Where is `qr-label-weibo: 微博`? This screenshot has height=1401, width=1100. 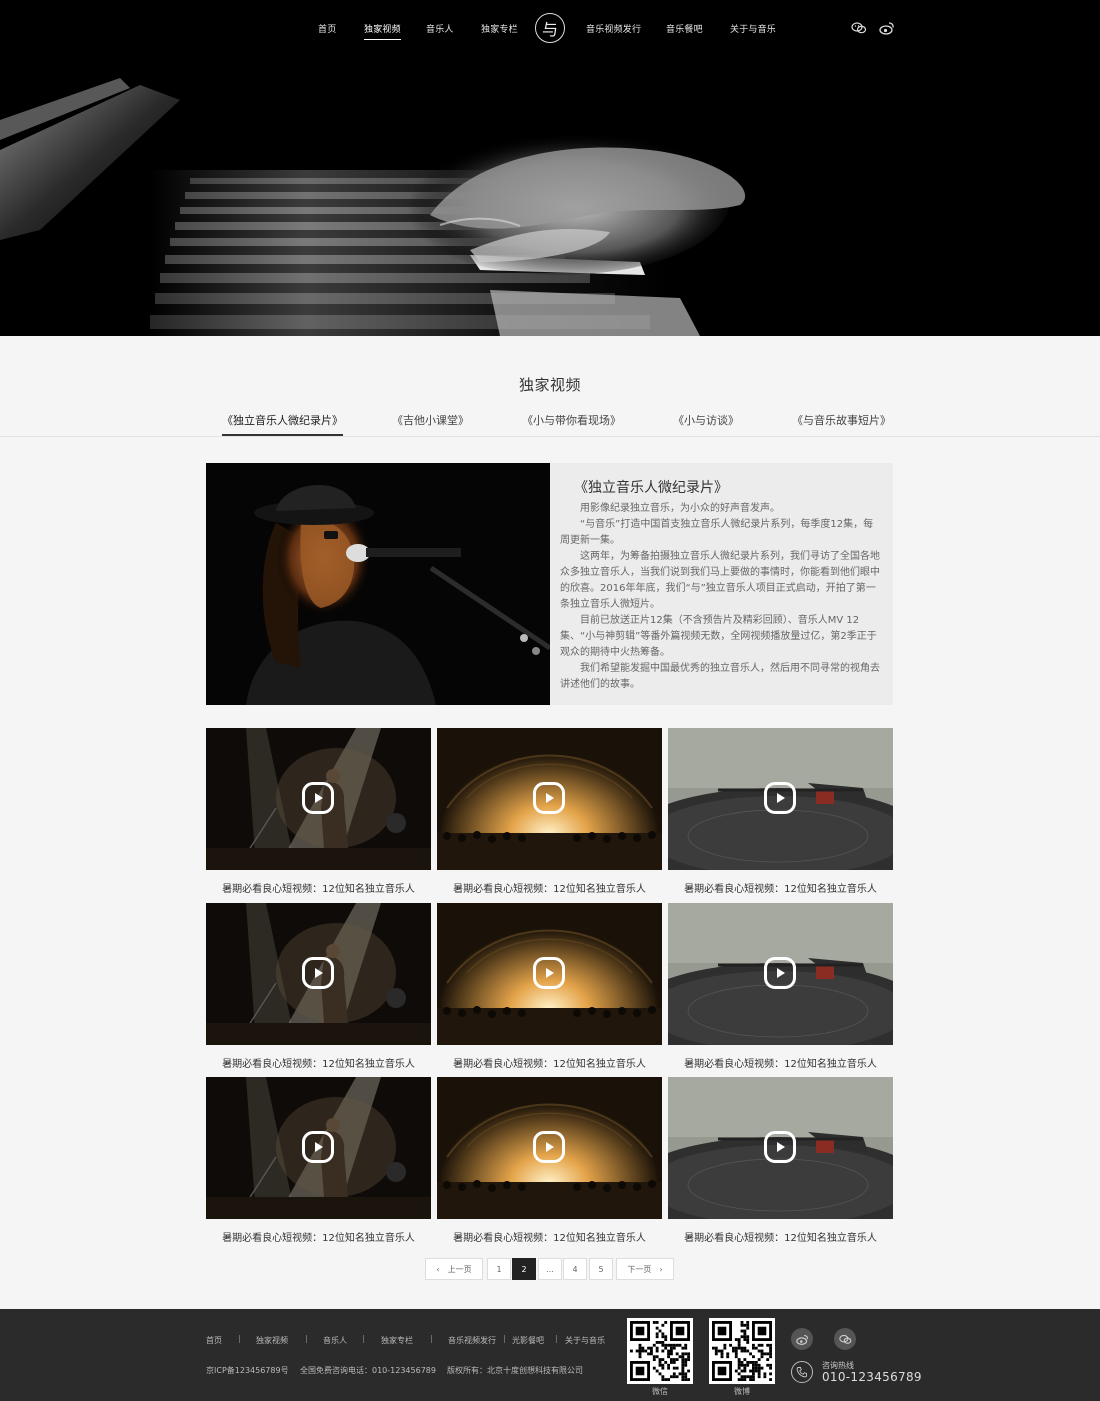
qr-label-weibo: 微博 is located at coordinates (742, 1391).